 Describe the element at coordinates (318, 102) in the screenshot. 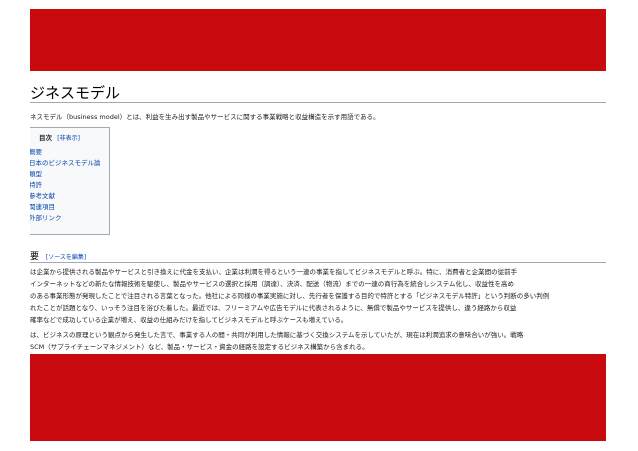

I see `title-divider` at that location.